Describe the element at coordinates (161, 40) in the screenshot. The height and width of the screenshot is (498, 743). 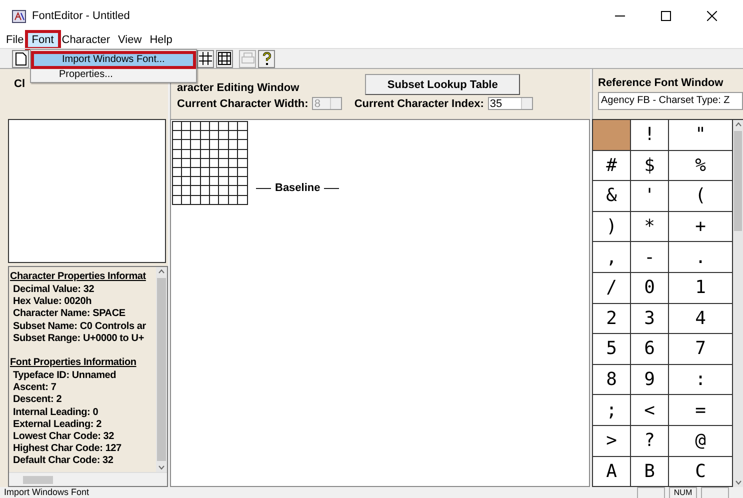
I see `menu-item: Help` at that location.